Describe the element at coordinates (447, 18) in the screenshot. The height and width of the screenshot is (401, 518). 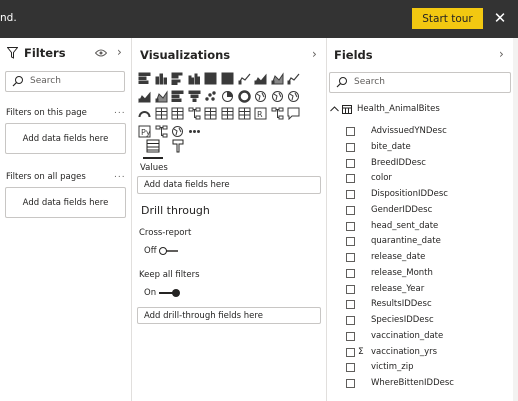
I see `start-tour-button: Start tour` at that location.